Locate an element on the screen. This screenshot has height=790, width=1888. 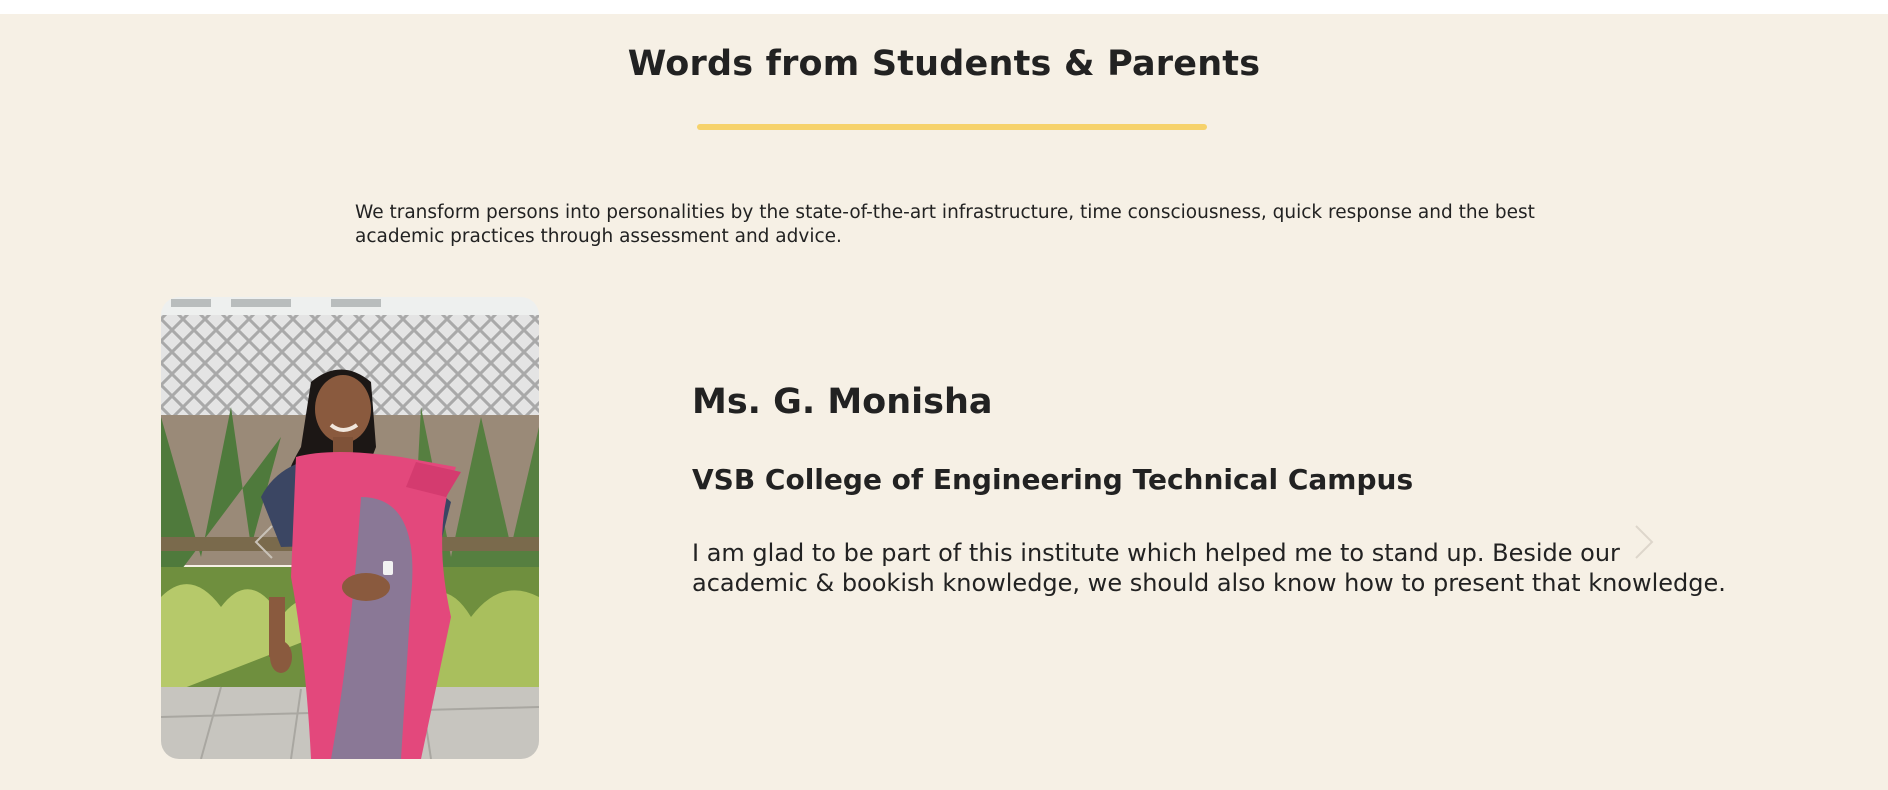
student-photo-illustration is located at coordinates (350, 528).